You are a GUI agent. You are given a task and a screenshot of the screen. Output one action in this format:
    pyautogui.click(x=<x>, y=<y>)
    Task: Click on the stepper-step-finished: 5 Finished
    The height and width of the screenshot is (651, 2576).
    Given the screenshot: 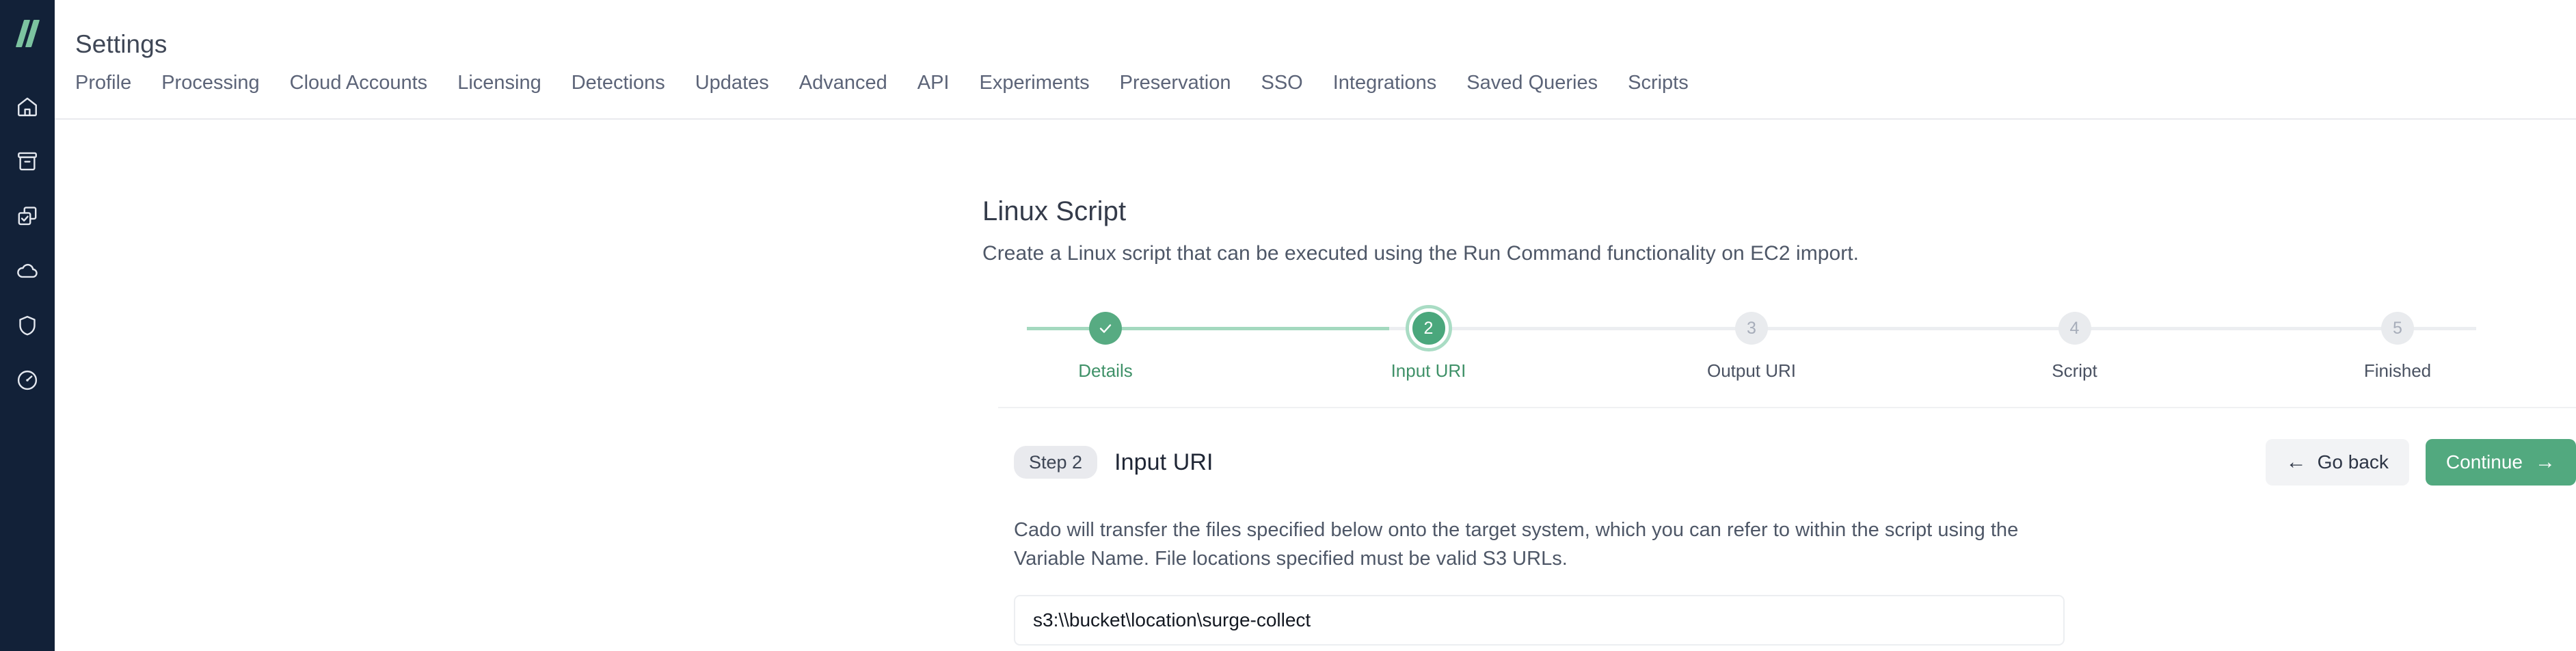 What is the action you would take?
    pyautogui.click(x=2397, y=343)
    